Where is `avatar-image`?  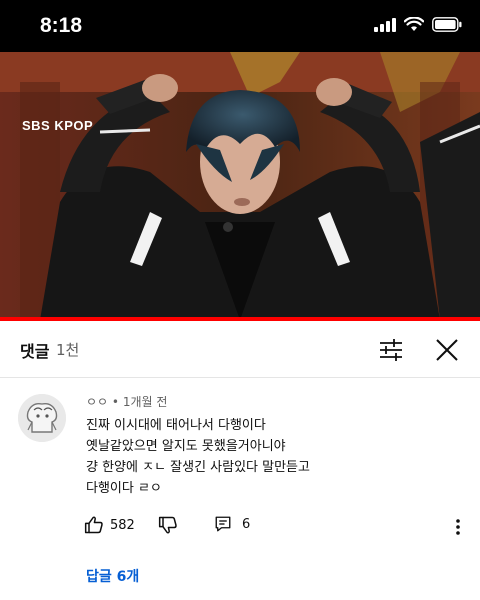
avatar-image is located at coordinates (42, 418).